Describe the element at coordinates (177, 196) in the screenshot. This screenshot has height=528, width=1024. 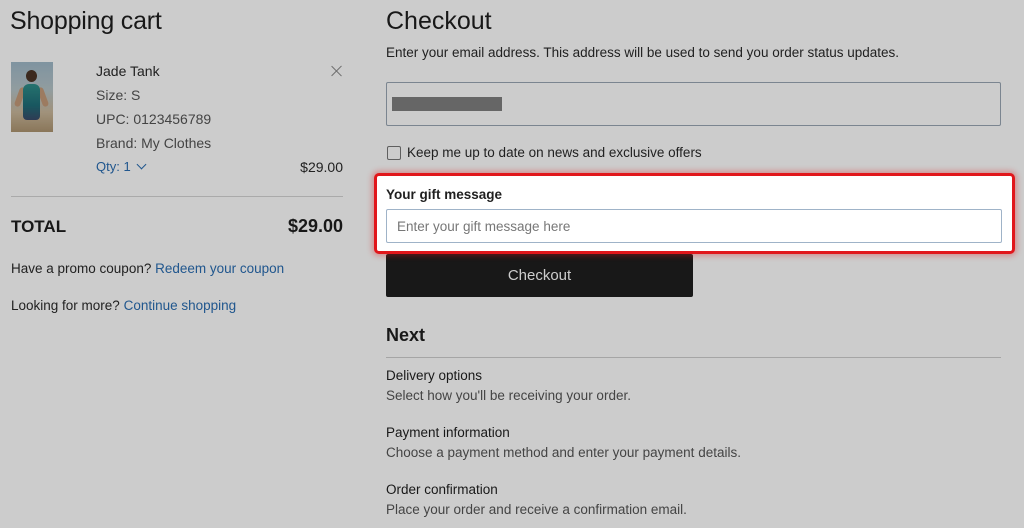
I see `cart-divider` at that location.